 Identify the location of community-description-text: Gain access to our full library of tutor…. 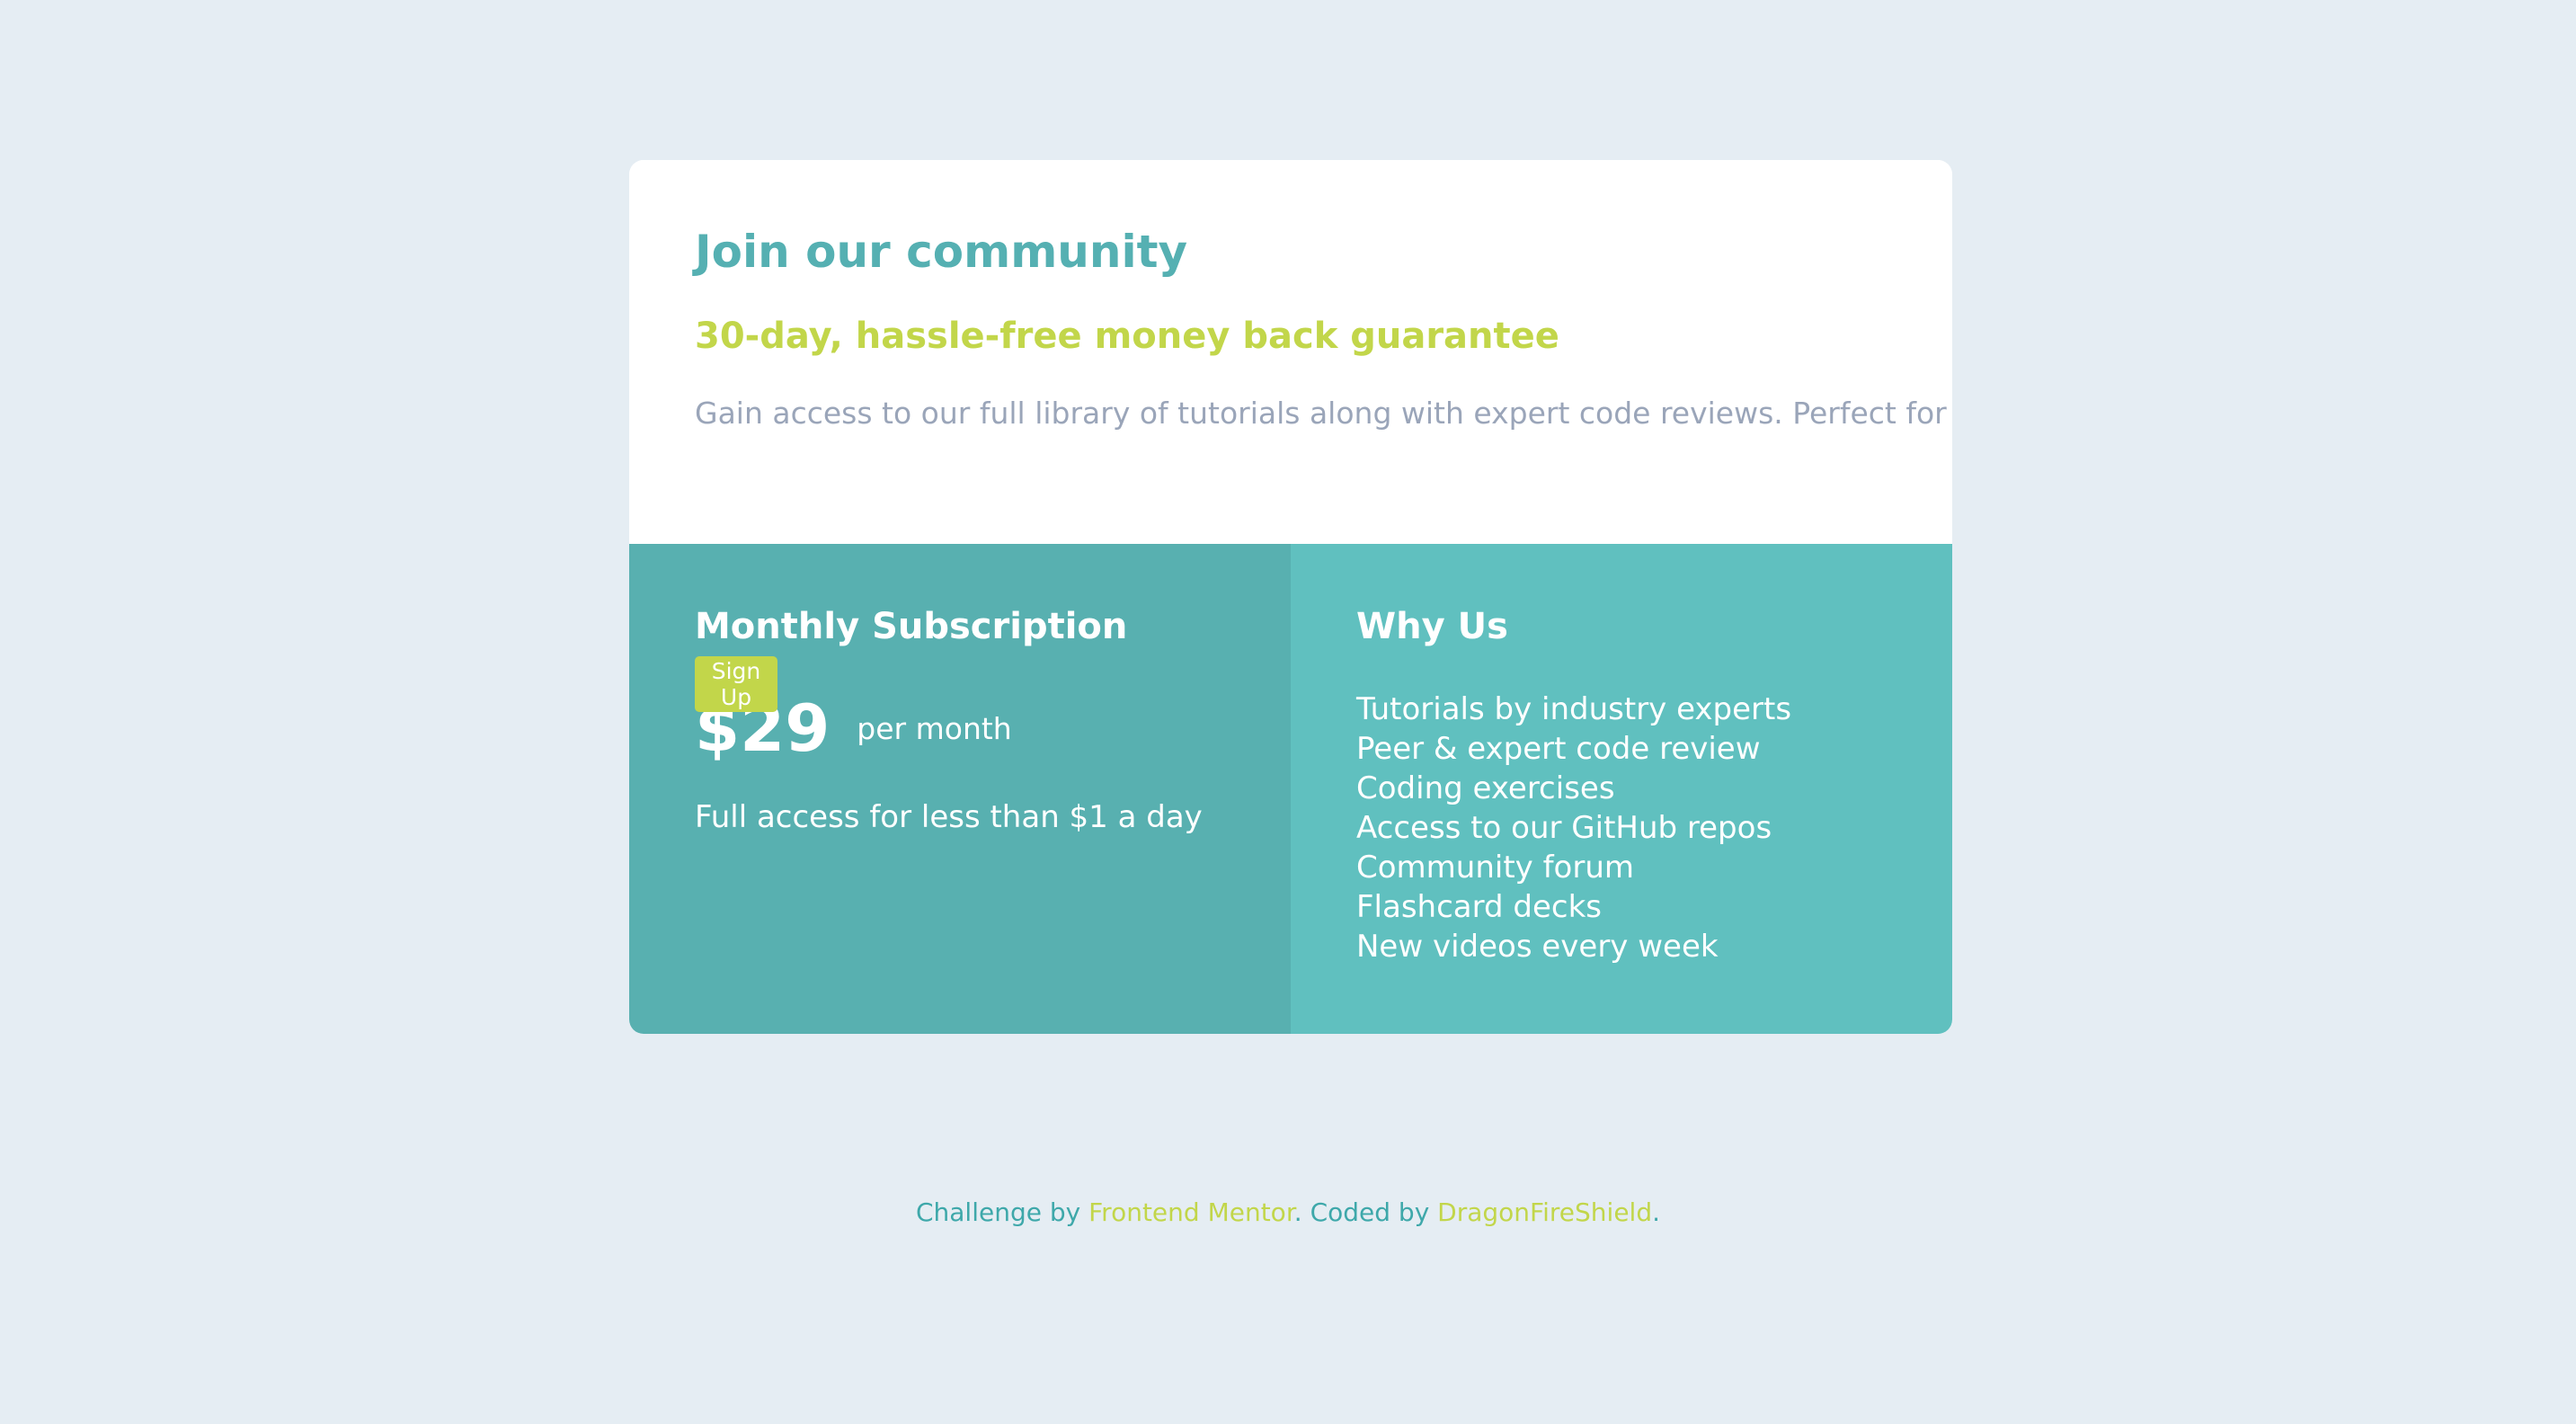
(1323, 414).